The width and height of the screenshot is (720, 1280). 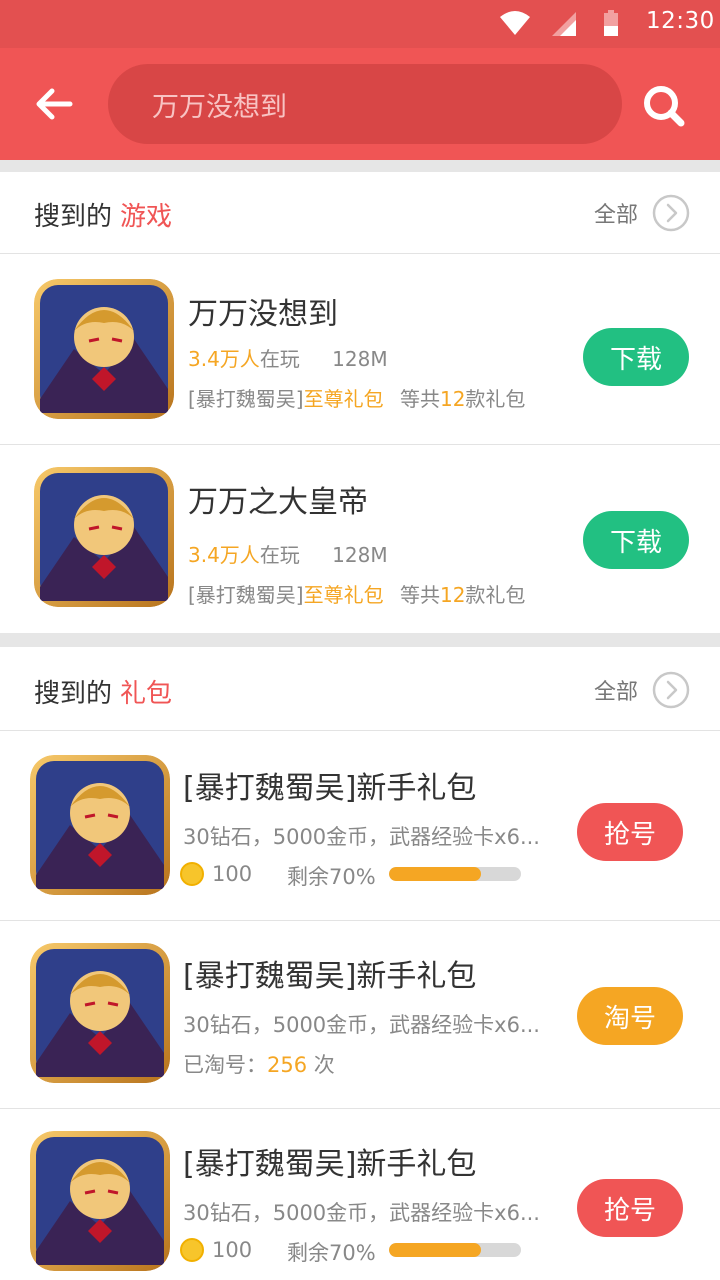 I want to click on game-title: 万万没想到, so click(x=263, y=314).